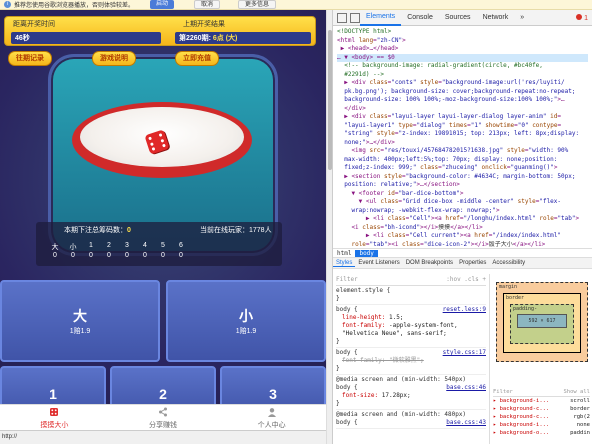 This screenshot has width=592, height=444. I want to click on online-players: 当前在线玩家：1778人, so click(236, 230).